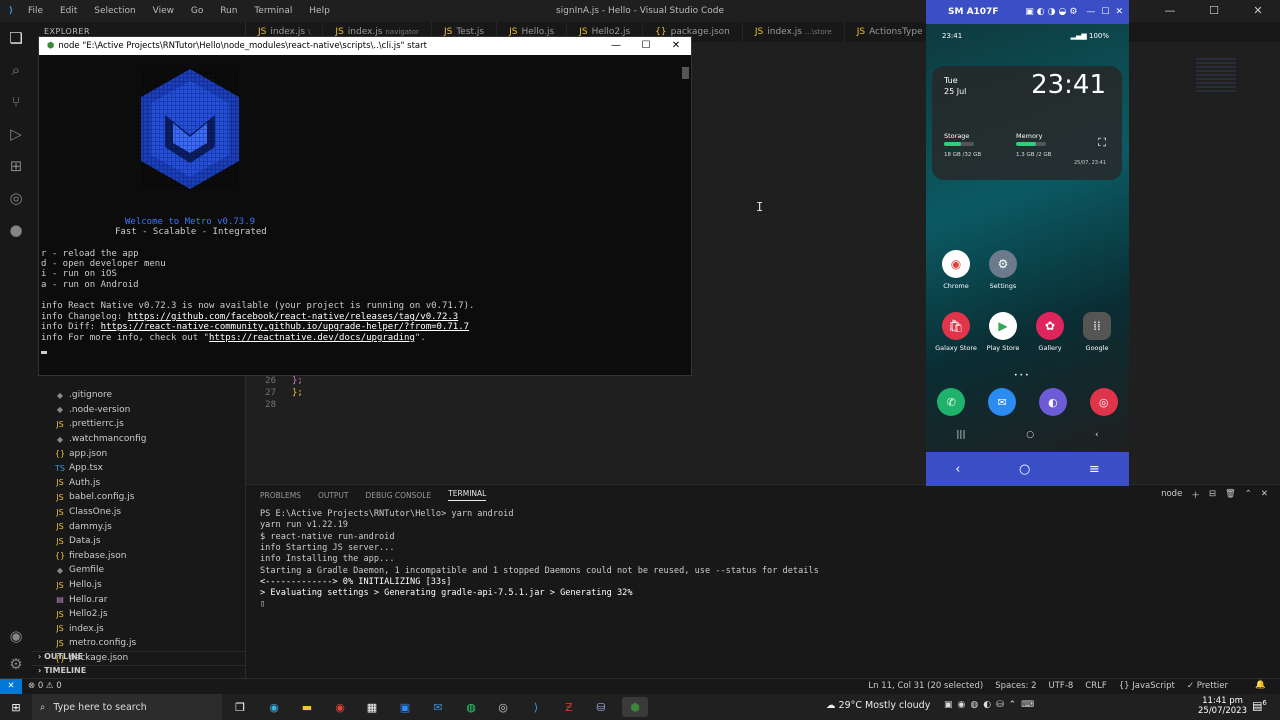  I want to click on tab-index-js-store: JS index.js ...\store, so click(794, 32).